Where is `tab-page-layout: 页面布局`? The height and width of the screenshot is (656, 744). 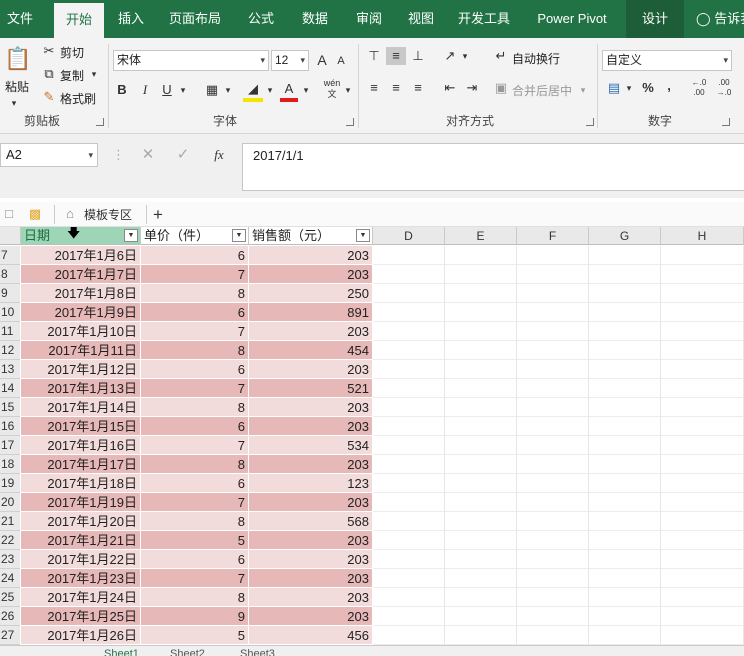
tab-page-layout: 页面布局 is located at coordinates (195, 19).